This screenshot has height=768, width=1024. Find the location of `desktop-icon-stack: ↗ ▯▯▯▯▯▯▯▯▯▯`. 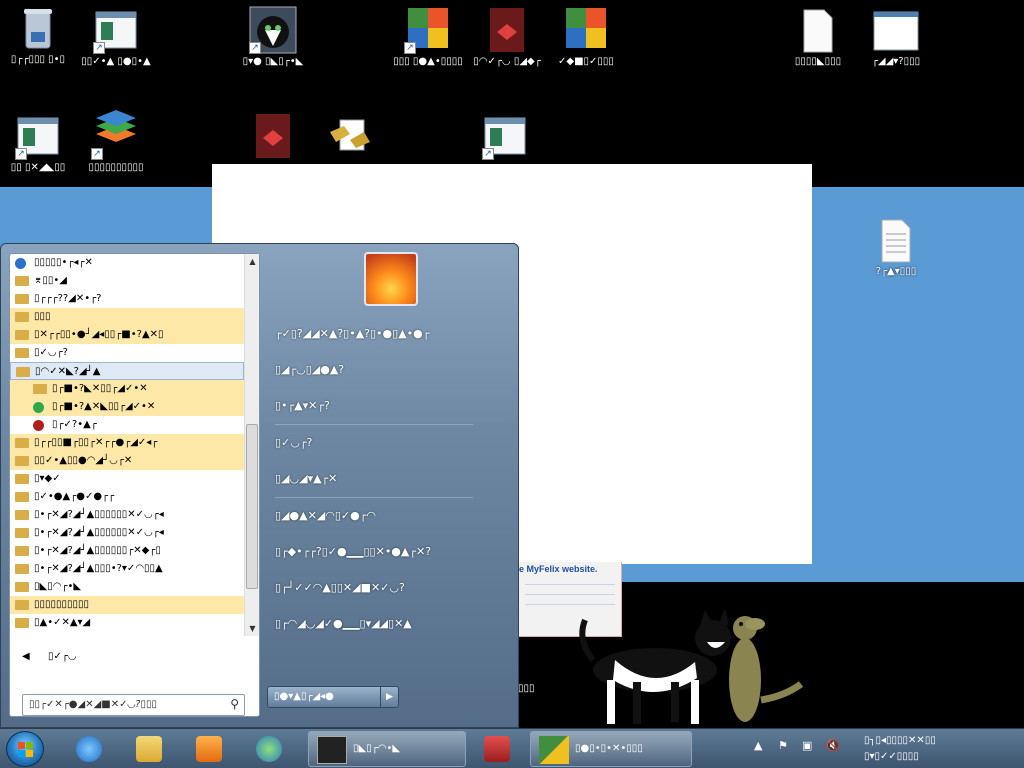

desktop-icon-stack: ↗ ▯▯▯▯▯▯▯▯▯▯ is located at coordinates (116, 142).